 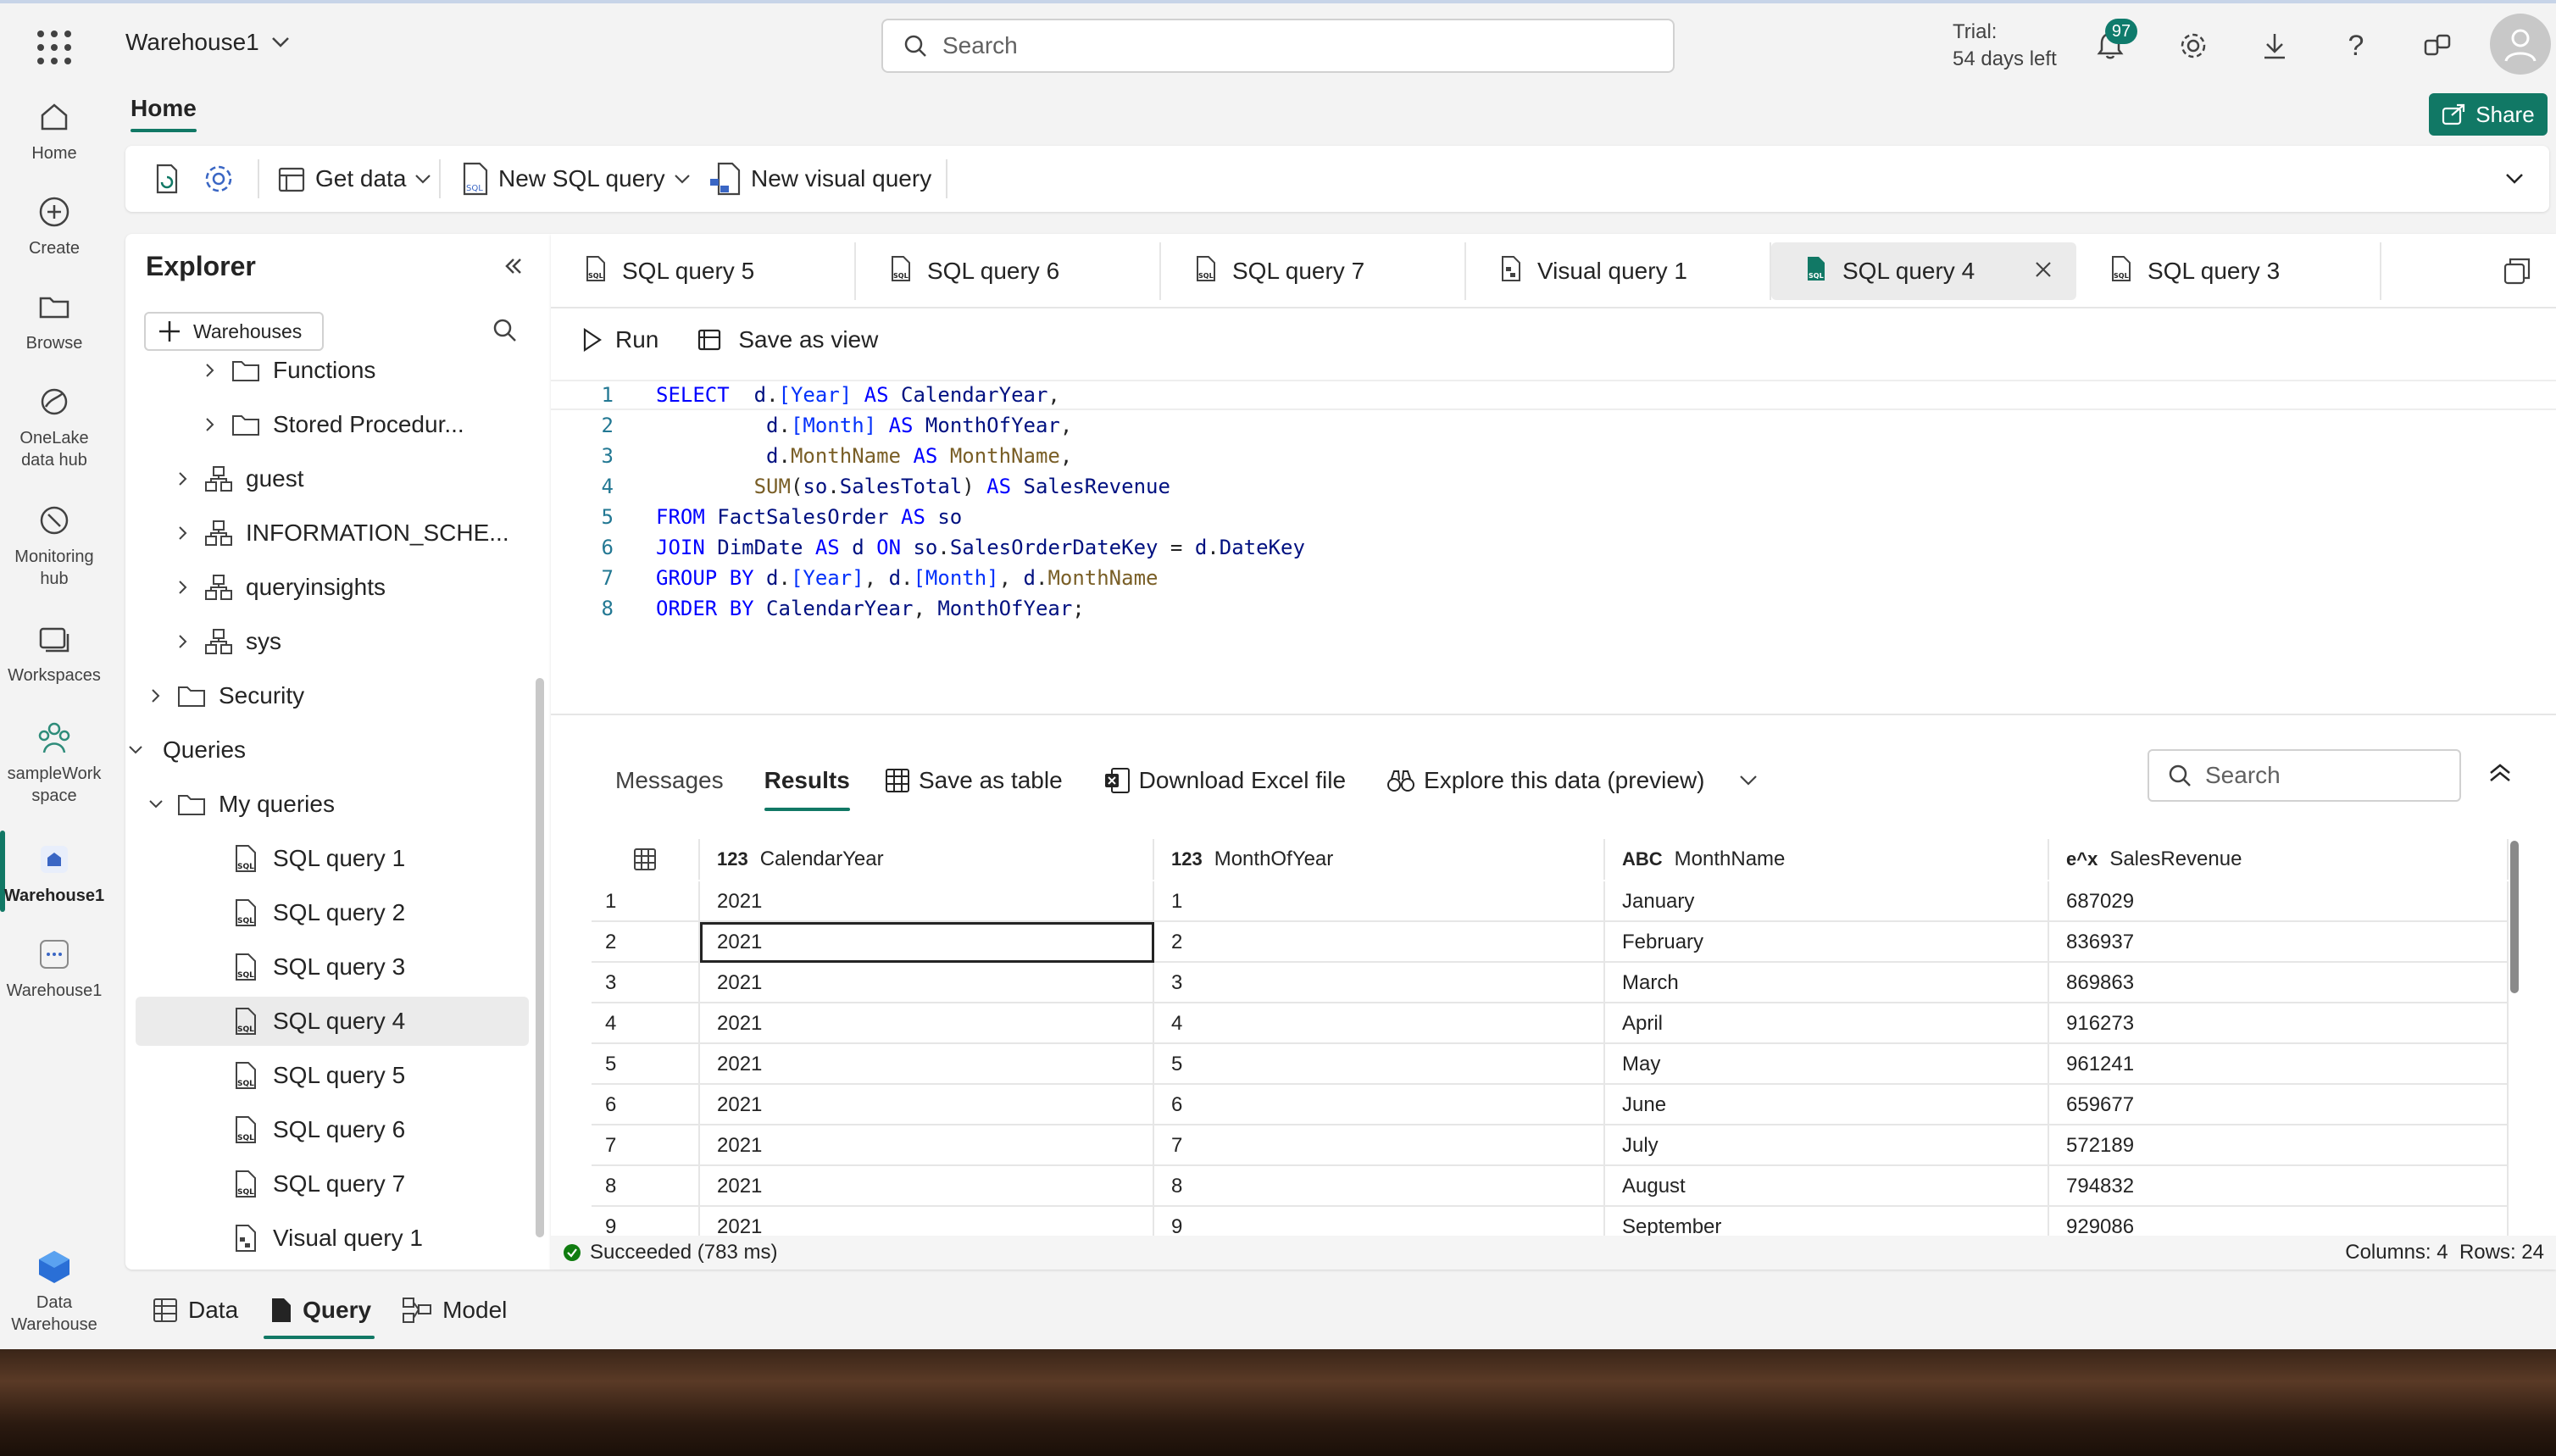 What do you see at coordinates (1313, 271) in the screenshot?
I see `tab-sql-query-7: SQL SQL query 7` at bounding box center [1313, 271].